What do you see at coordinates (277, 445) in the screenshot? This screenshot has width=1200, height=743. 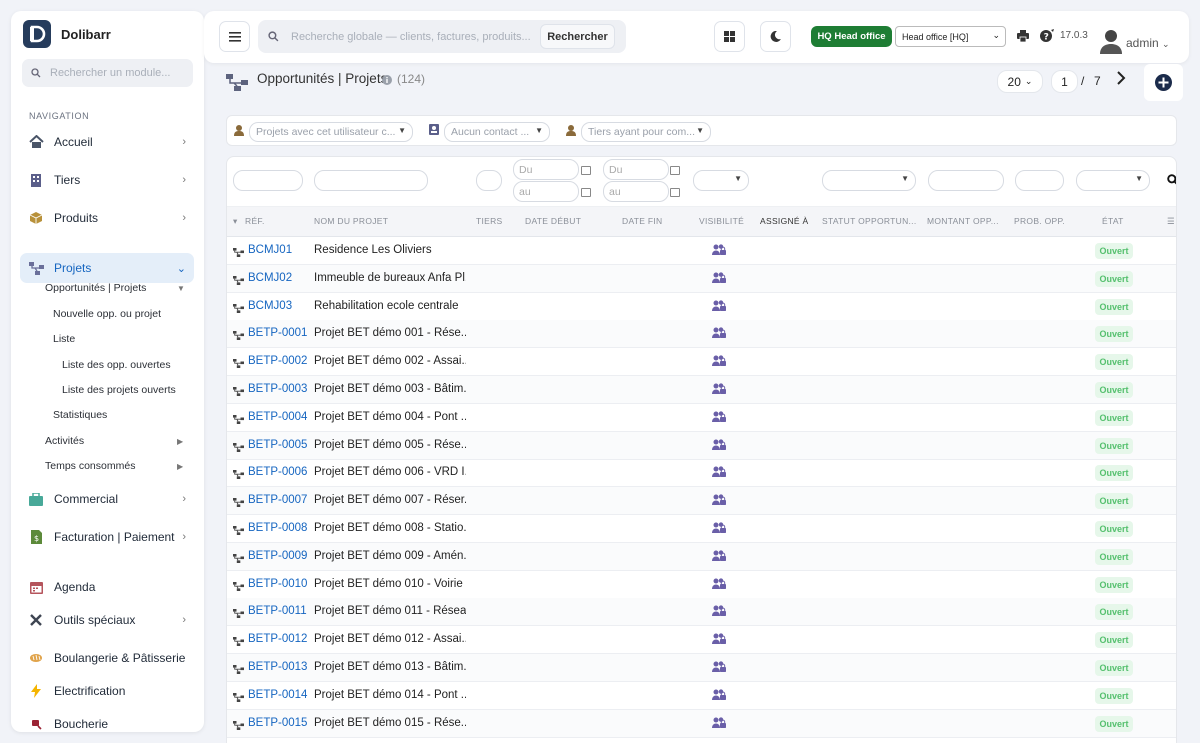 I see `project-ref-link: BETP-0005` at bounding box center [277, 445].